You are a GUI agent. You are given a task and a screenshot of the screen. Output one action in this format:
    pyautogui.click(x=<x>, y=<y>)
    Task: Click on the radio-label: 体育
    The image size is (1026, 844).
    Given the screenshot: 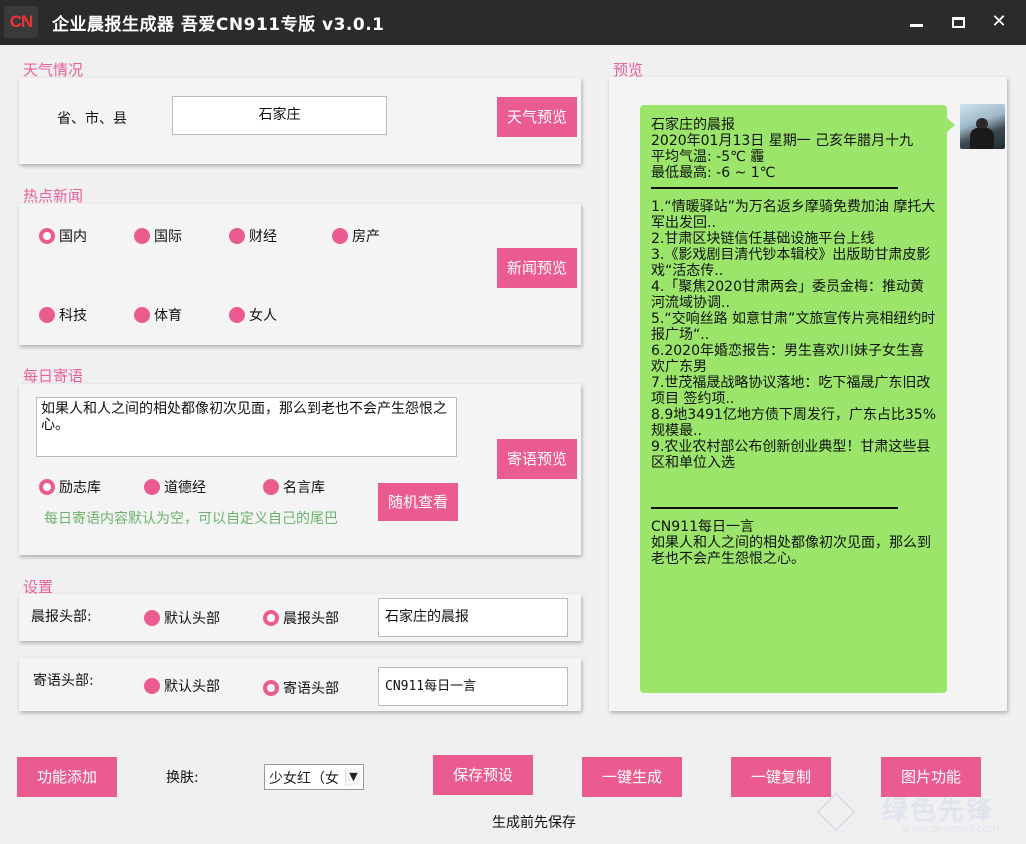 What is the action you would take?
    pyautogui.click(x=168, y=316)
    